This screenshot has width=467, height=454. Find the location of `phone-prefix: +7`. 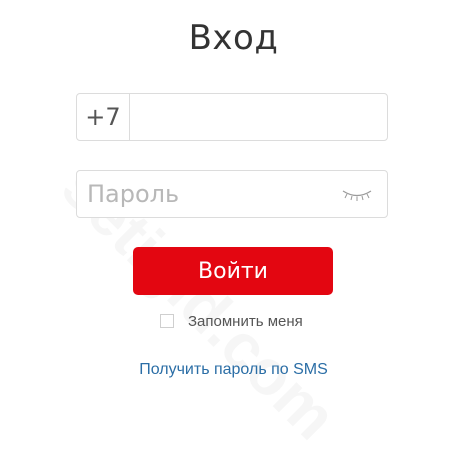

phone-prefix: +7 is located at coordinates (103, 117).